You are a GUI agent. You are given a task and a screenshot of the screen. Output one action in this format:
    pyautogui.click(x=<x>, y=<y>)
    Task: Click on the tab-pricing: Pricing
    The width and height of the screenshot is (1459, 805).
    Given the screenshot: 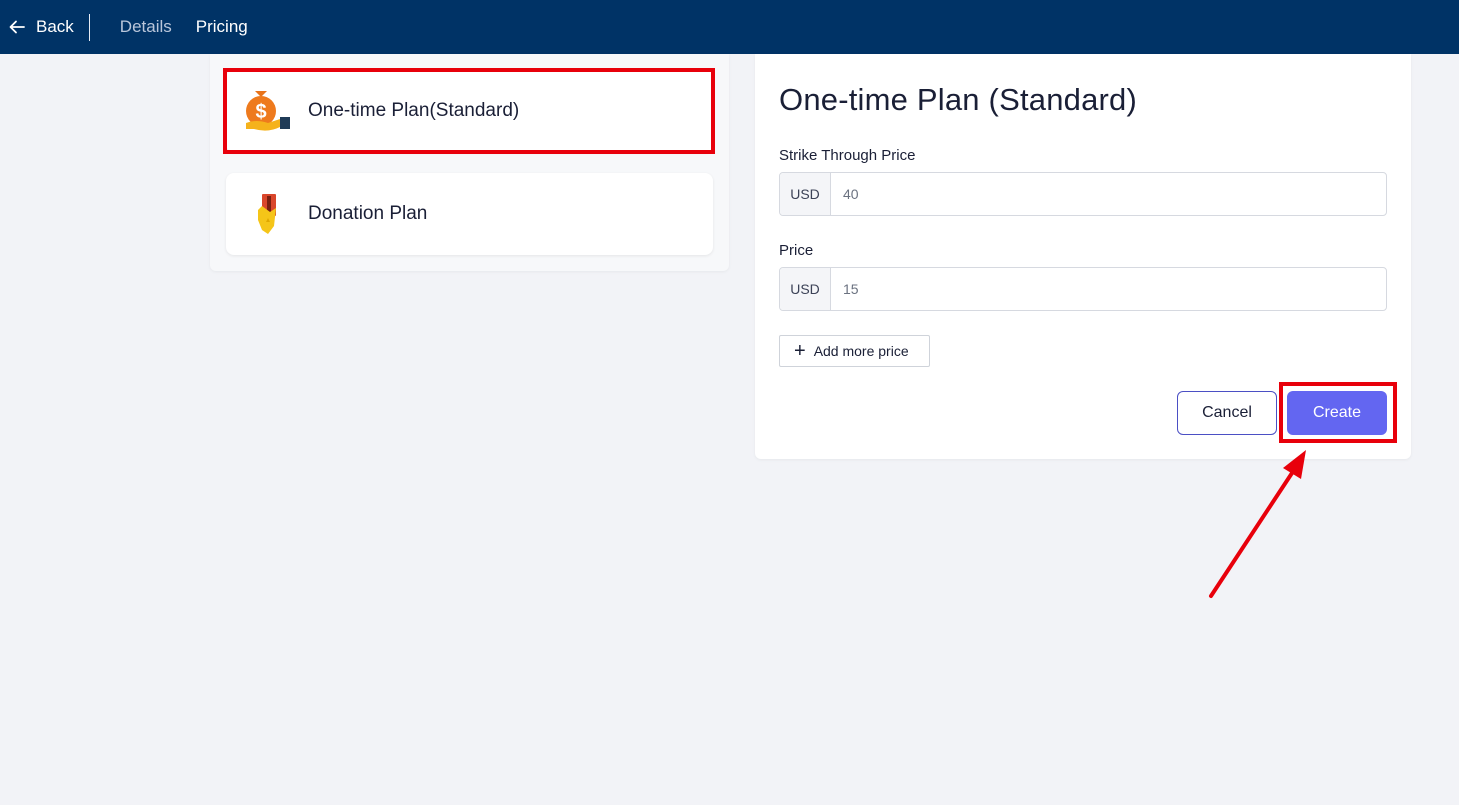 What is the action you would take?
    pyautogui.click(x=222, y=27)
    